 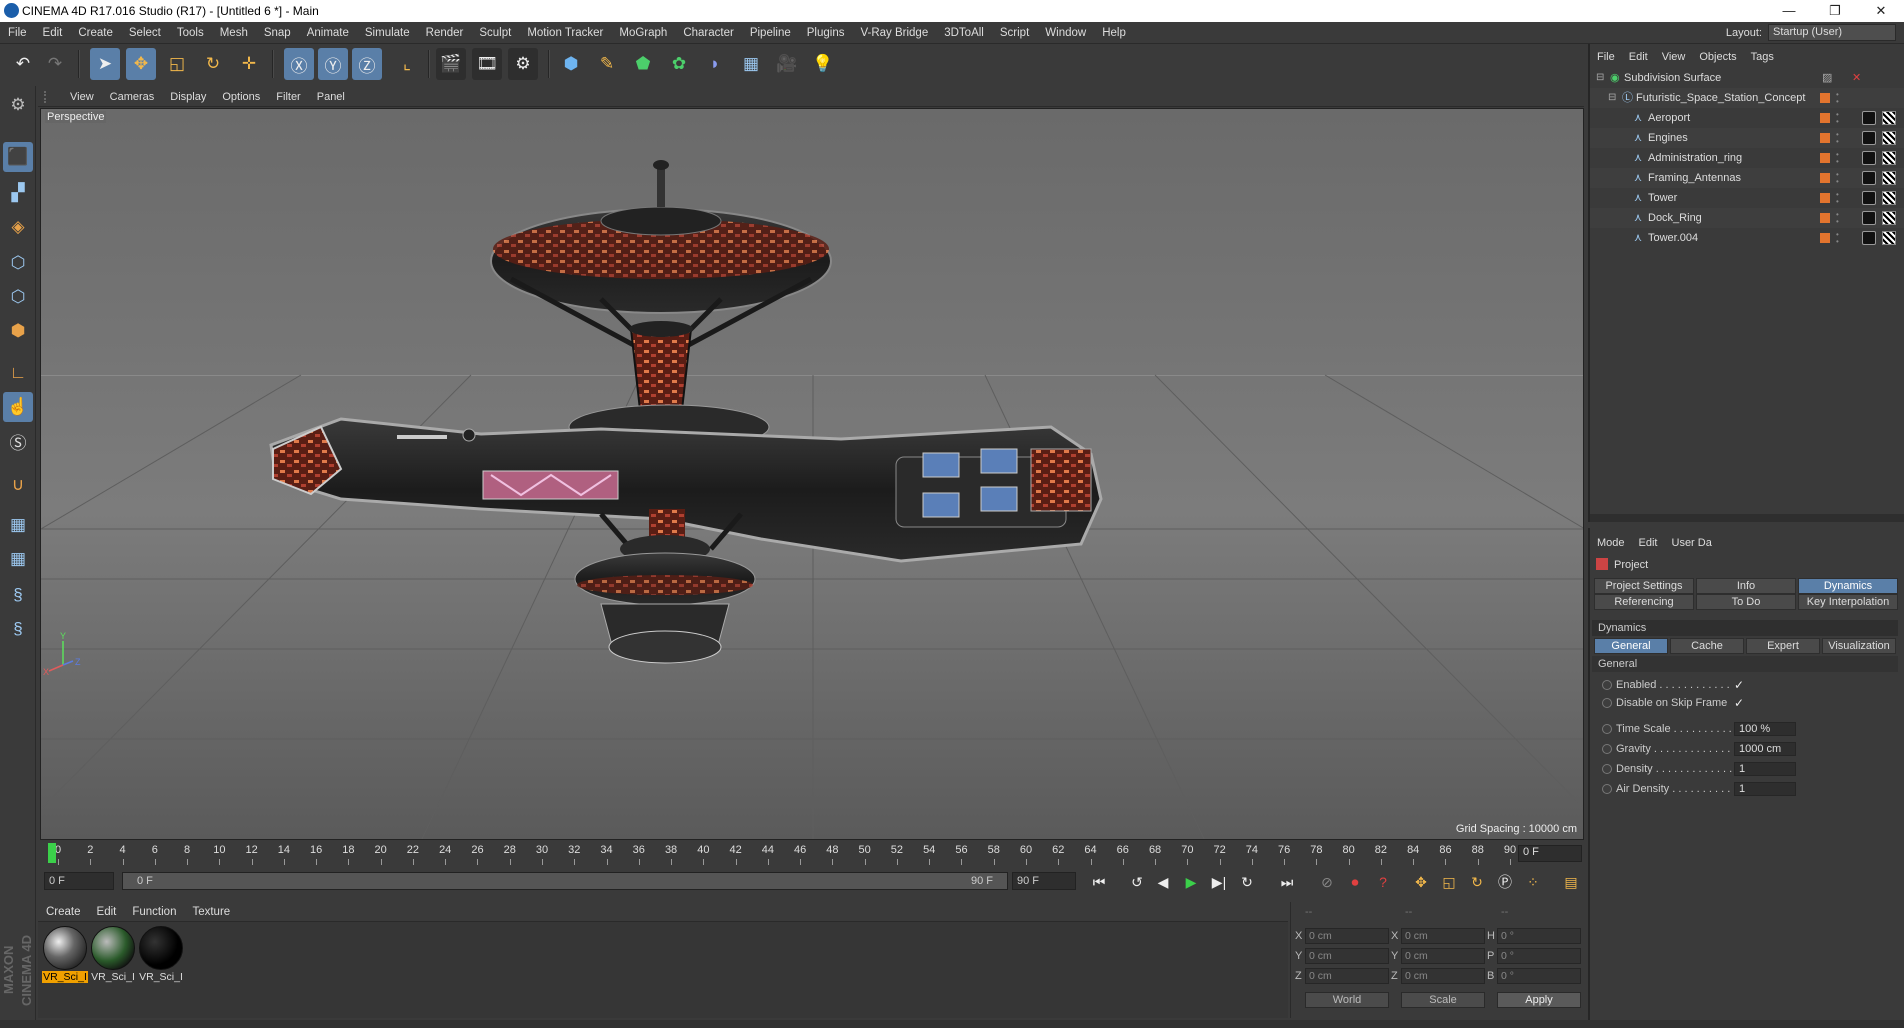 What do you see at coordinates (107, 912) in the screenshot?
I see `material-menu-edit: Edit` at bounding box center [107, 912].